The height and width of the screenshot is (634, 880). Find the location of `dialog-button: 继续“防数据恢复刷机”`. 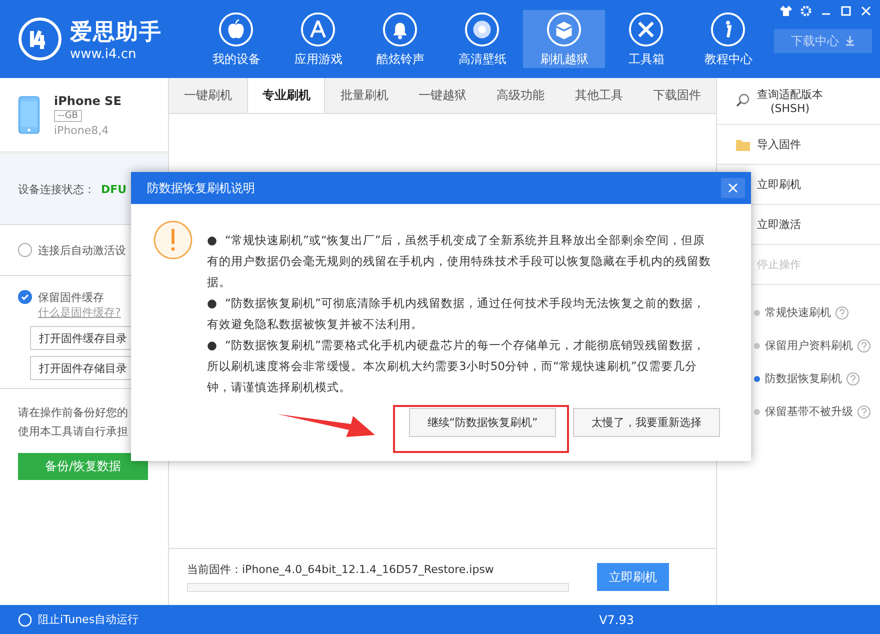

dialog-button: 继续“防数据恢复刷机” is located at coordinates (482, 422).